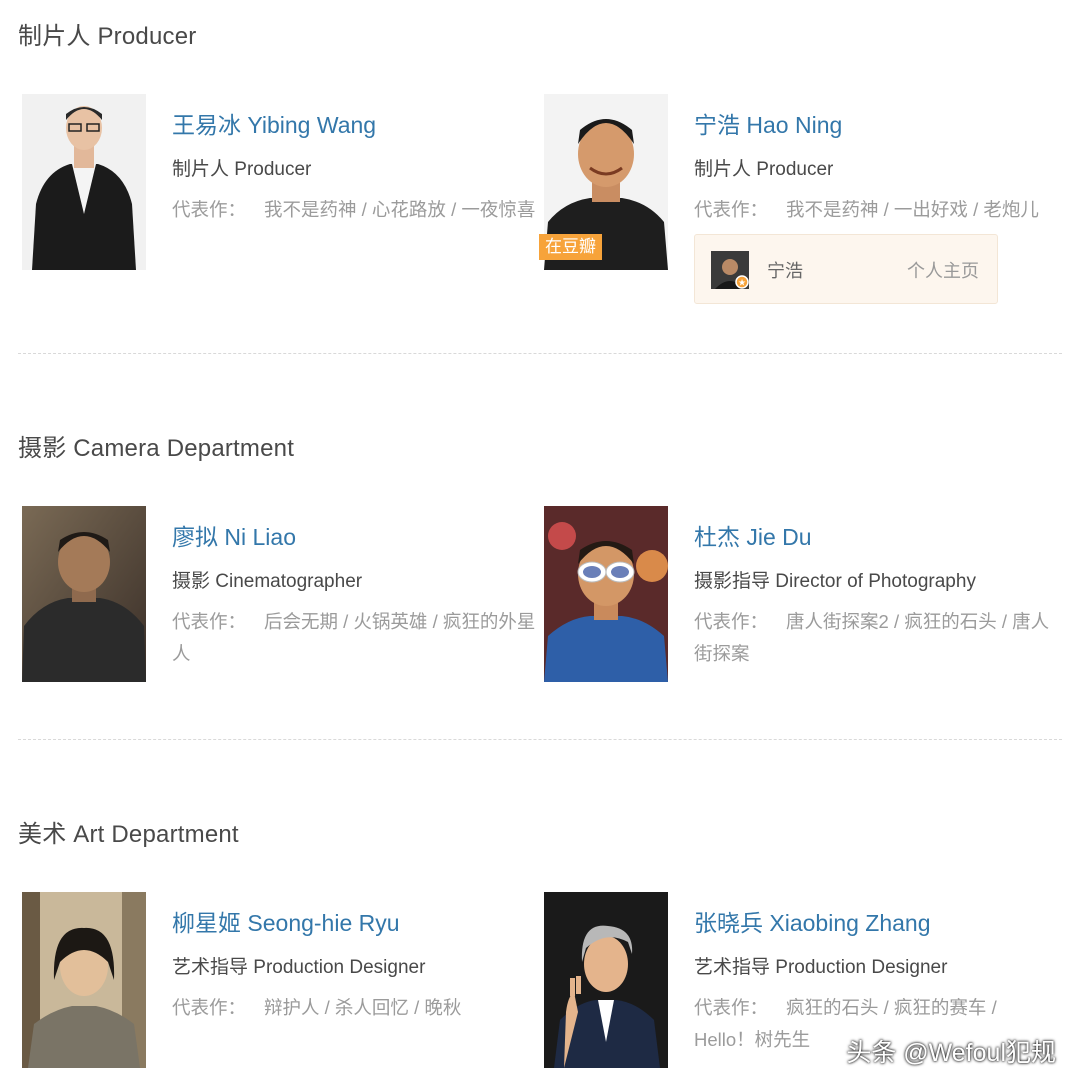  What do you see at coordinates (267, 581) in the screenshot?
I see `person-role: 摄影 Cinematographer` at bounding box center [267, 581].